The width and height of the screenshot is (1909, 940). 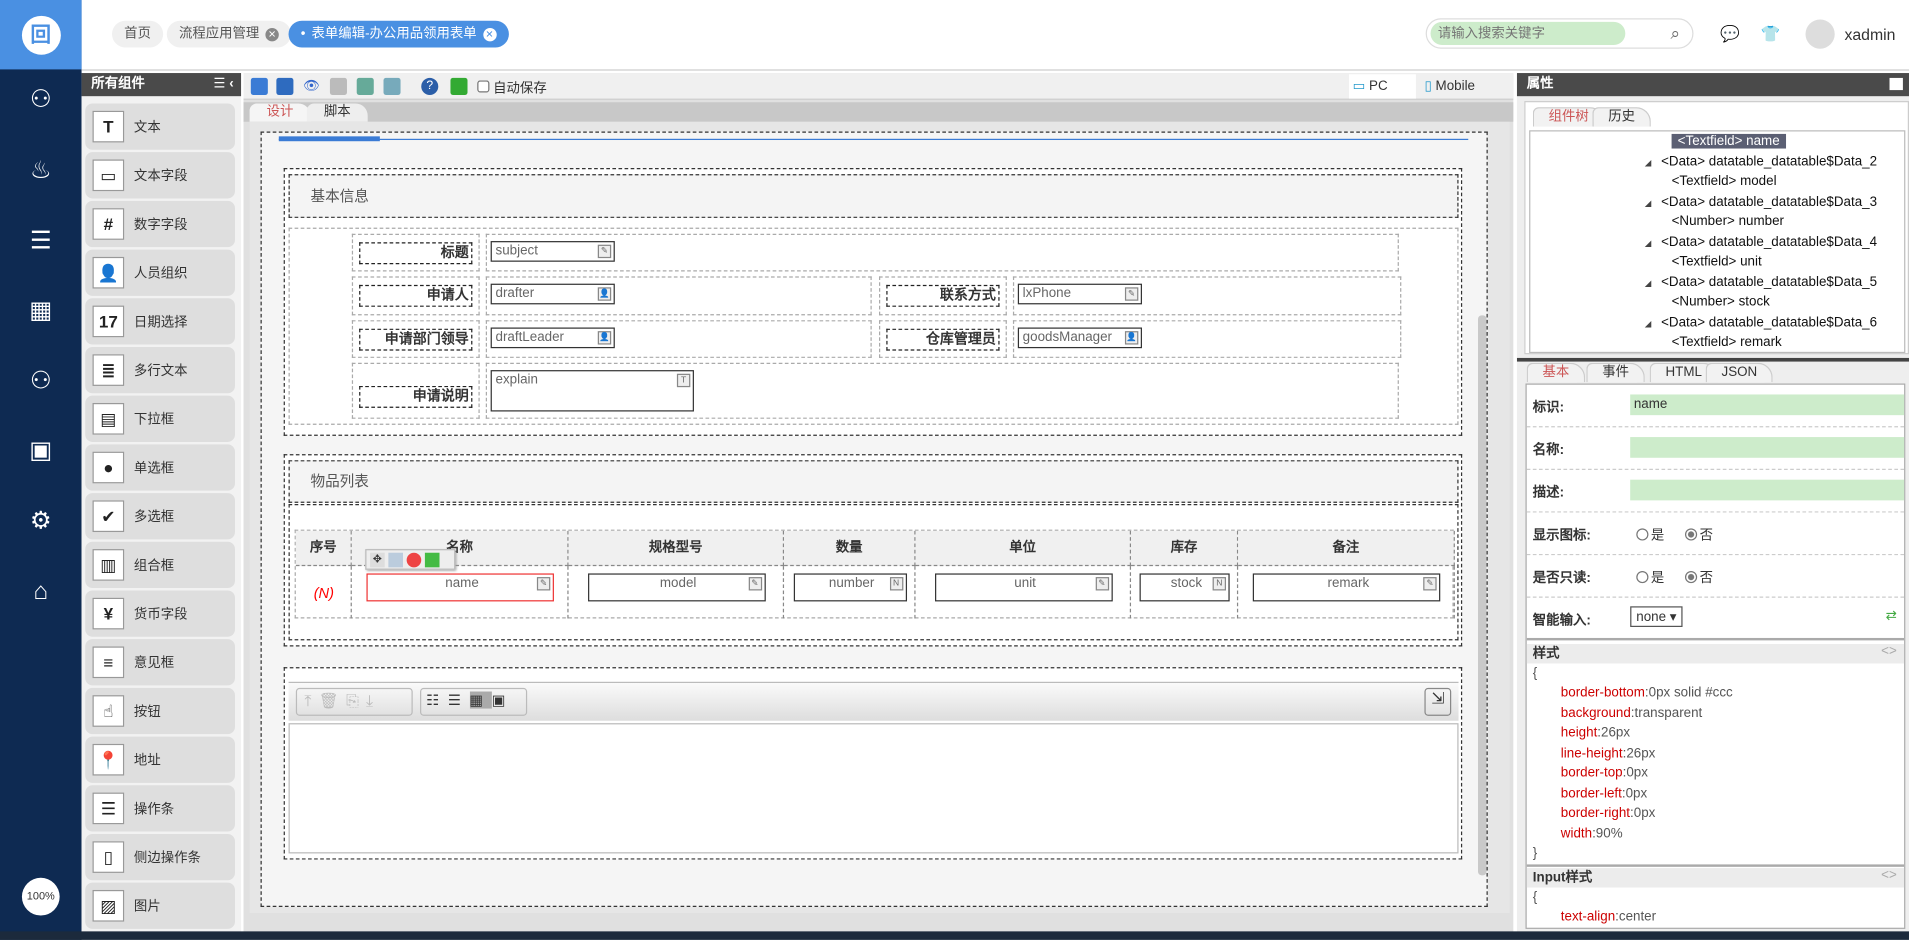 I want to click on component-item: ▨ 图片, so click(x=160, y=905).